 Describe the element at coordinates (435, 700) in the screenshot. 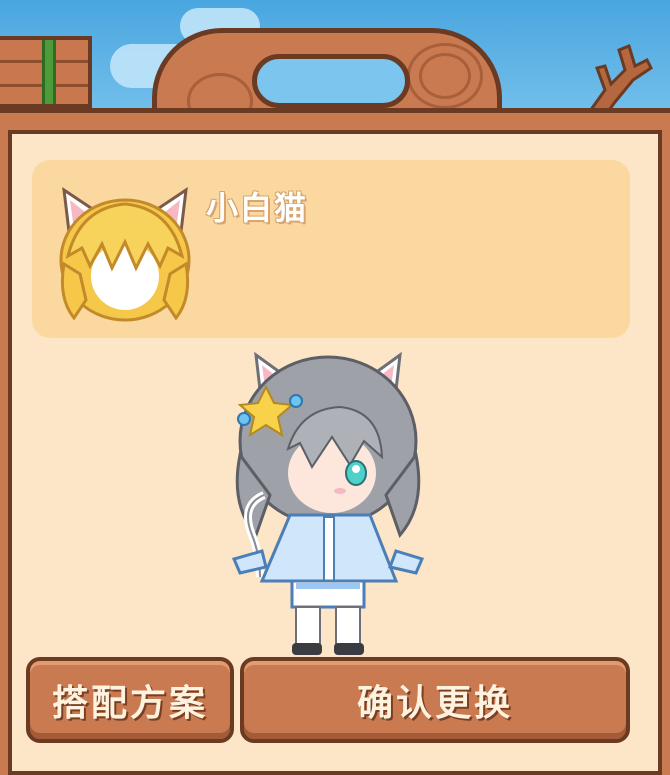

I see `confirm-change-button: 确认更换` at that location.